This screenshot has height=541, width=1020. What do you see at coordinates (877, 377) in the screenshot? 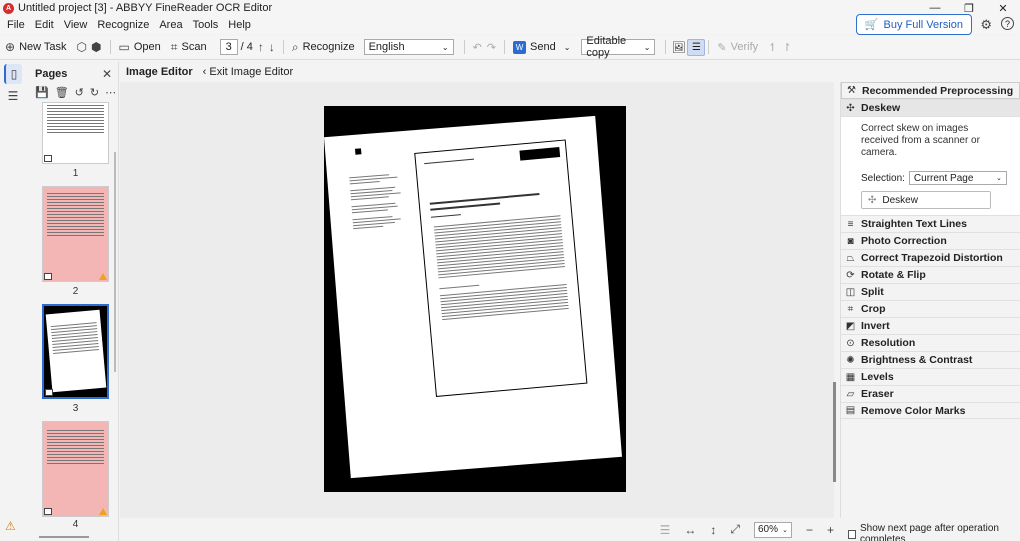
I see `tool-label: Levels` at bounding box center [877, 377].